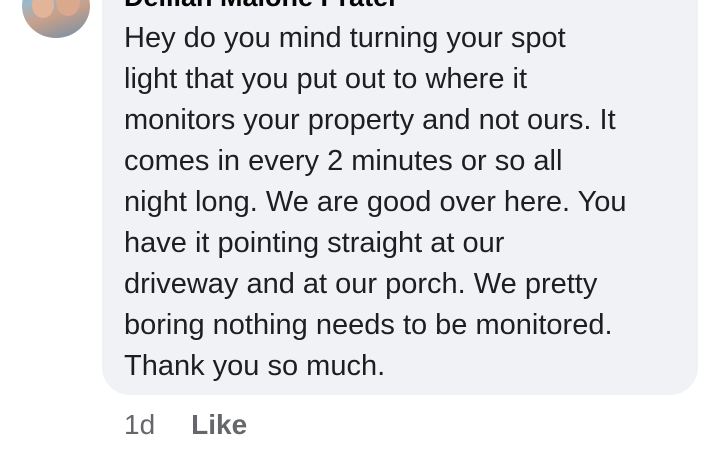 This screenshot has width=720, height=471. I want to click on comment-author-name: Delilah Malone Prater, so click(261, 6).